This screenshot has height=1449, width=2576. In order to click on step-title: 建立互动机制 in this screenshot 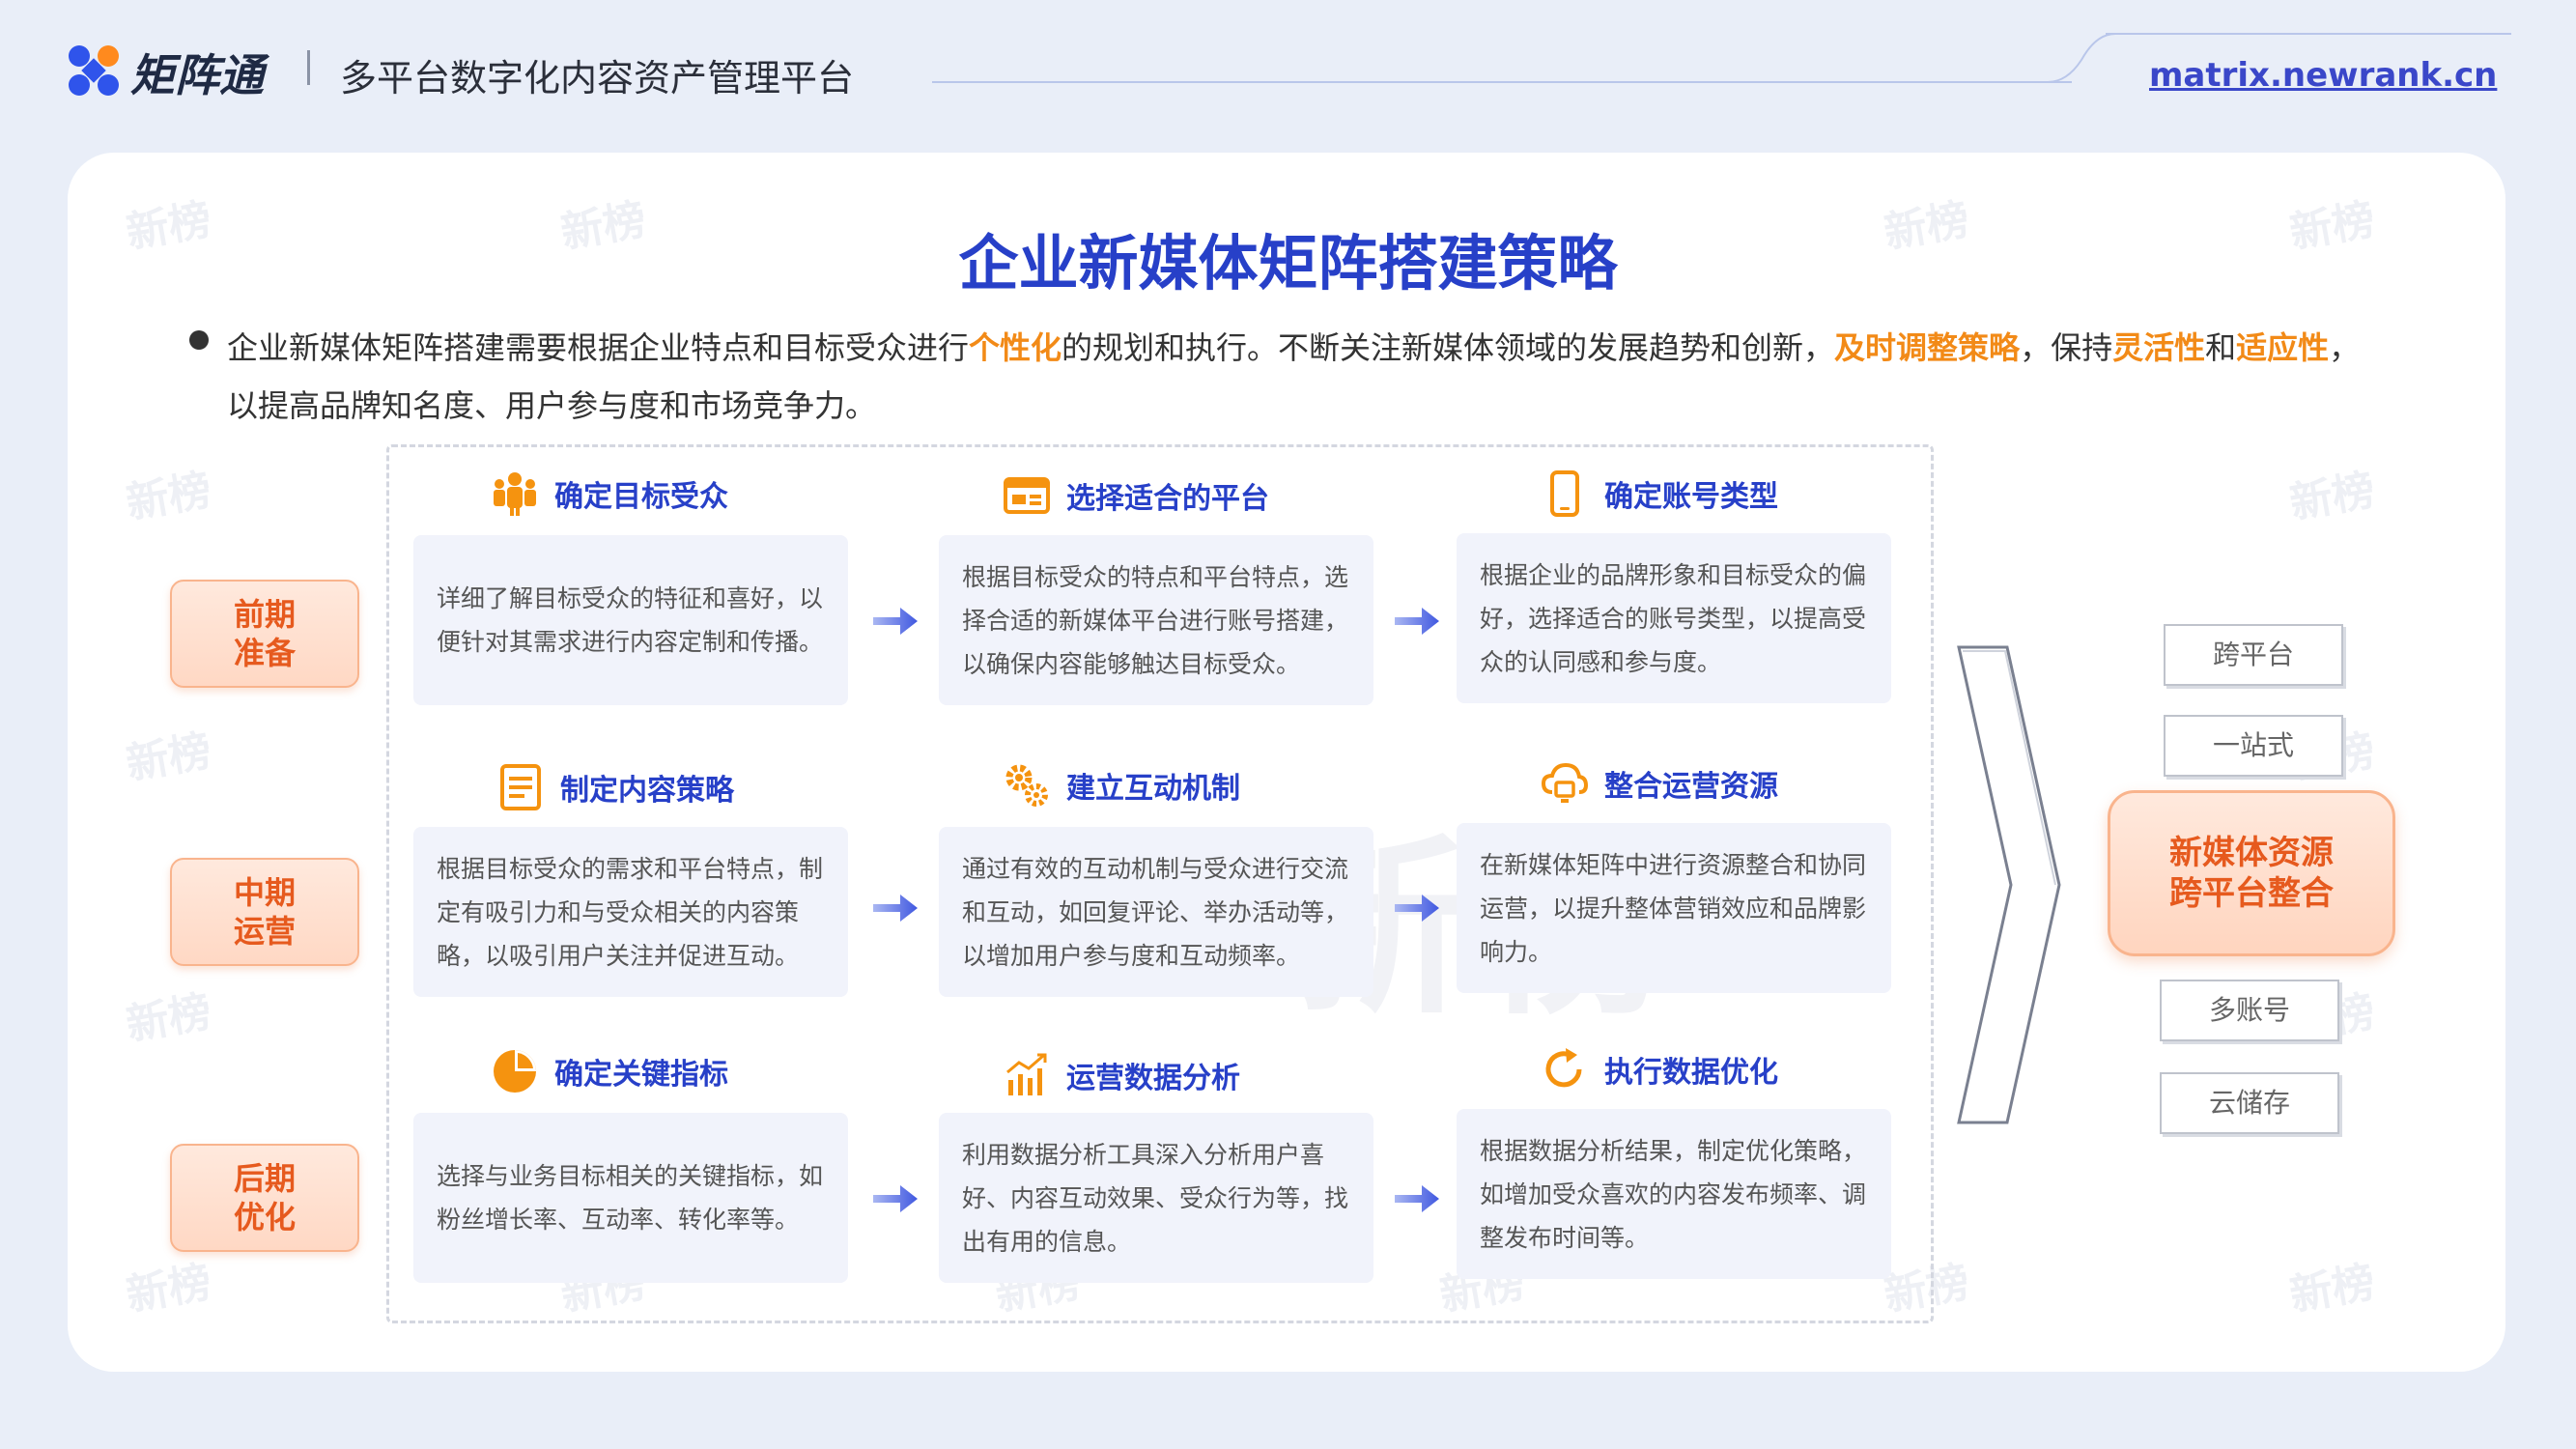, I will do `click(1153, 789)`.